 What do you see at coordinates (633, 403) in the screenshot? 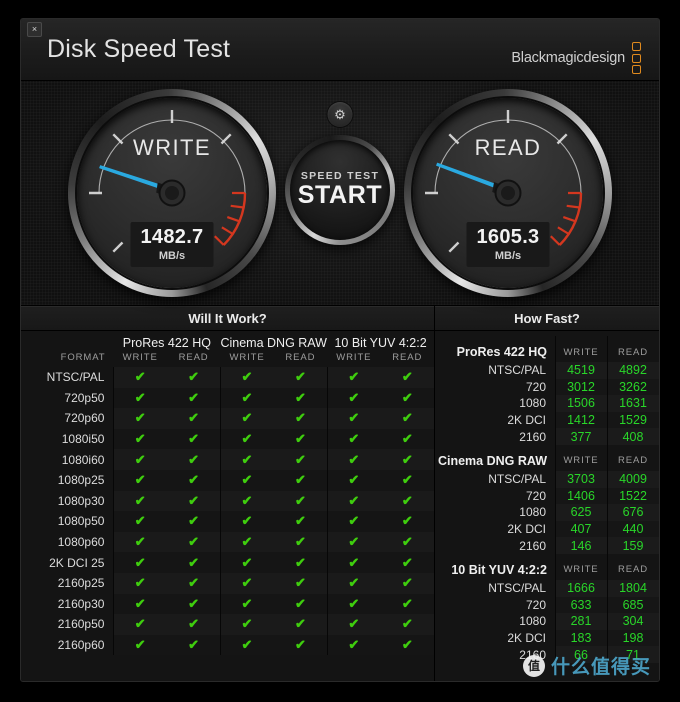
I see `read-speed-value: 1631` at bounding box center [633, 403].